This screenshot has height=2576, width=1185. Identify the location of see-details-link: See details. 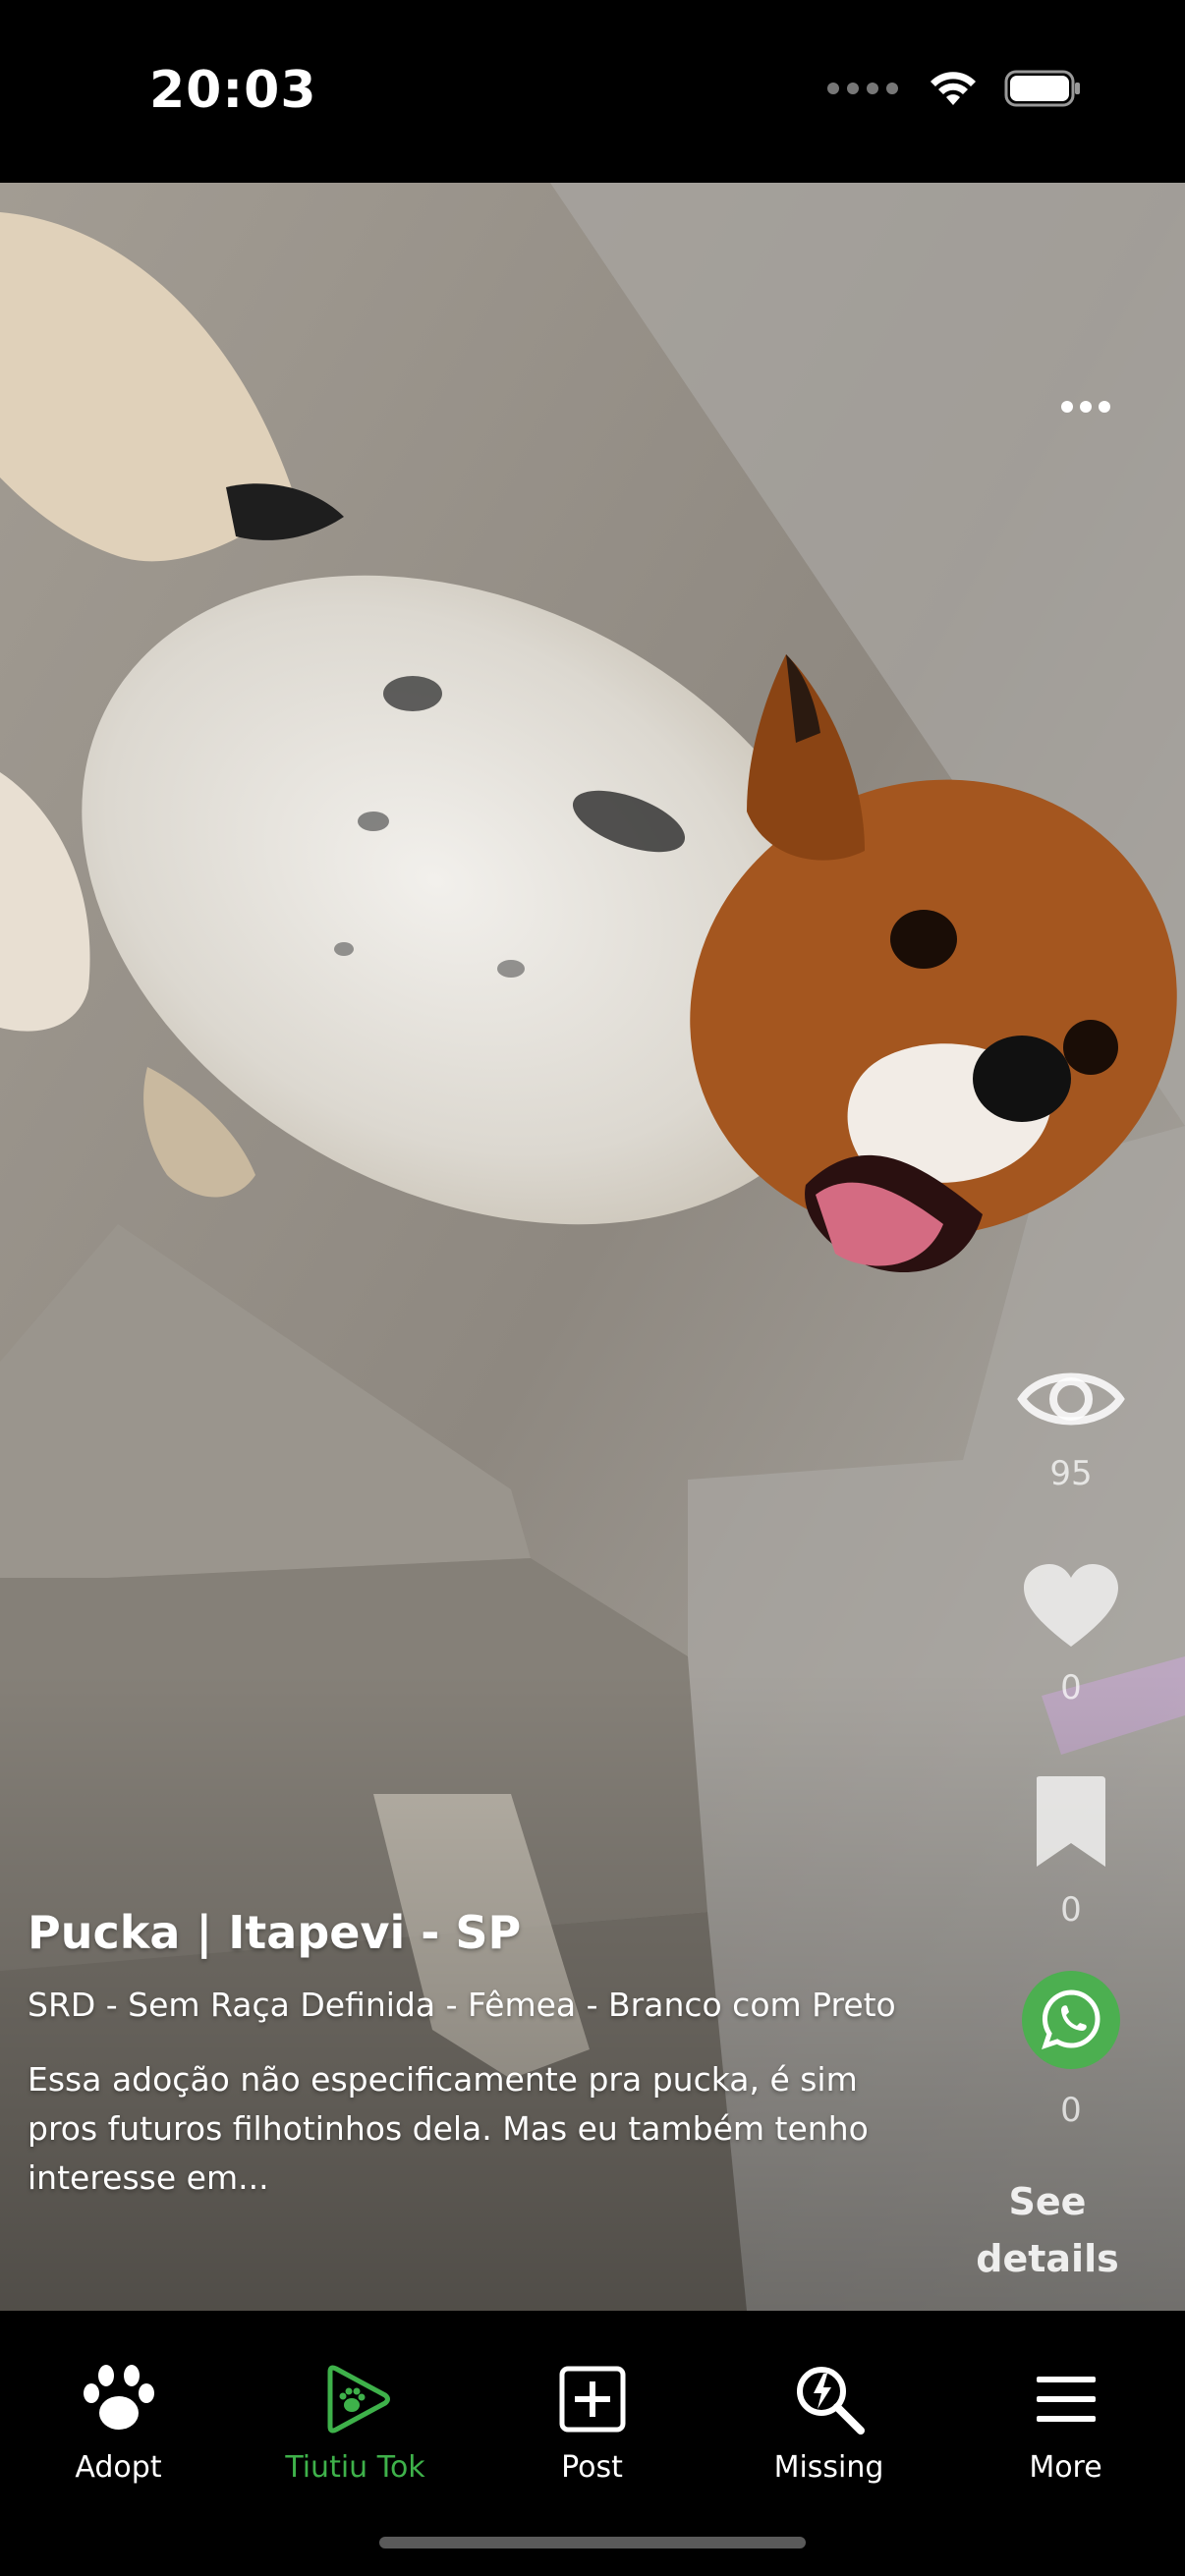
(1048, 2230).